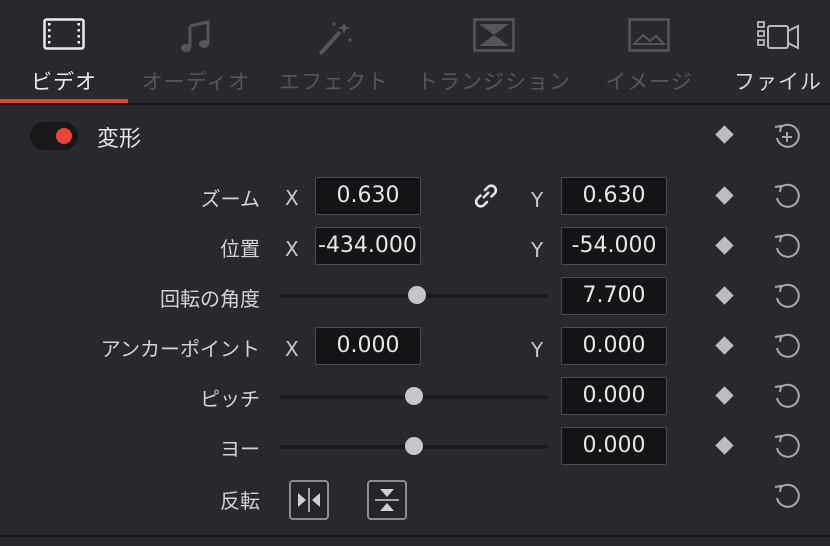 The width and height of the screenshot is (830, 546). Describe the element at coordinates (649, 37) in the screenshot. I see `image-icon` at that location.